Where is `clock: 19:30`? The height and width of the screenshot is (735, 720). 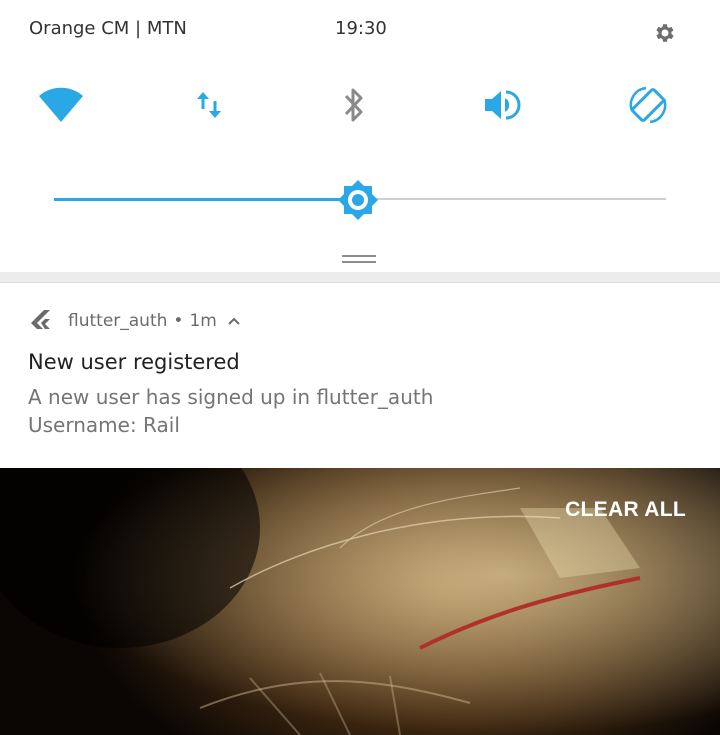 clock: 19:30 is located at coordinates (361, 28).